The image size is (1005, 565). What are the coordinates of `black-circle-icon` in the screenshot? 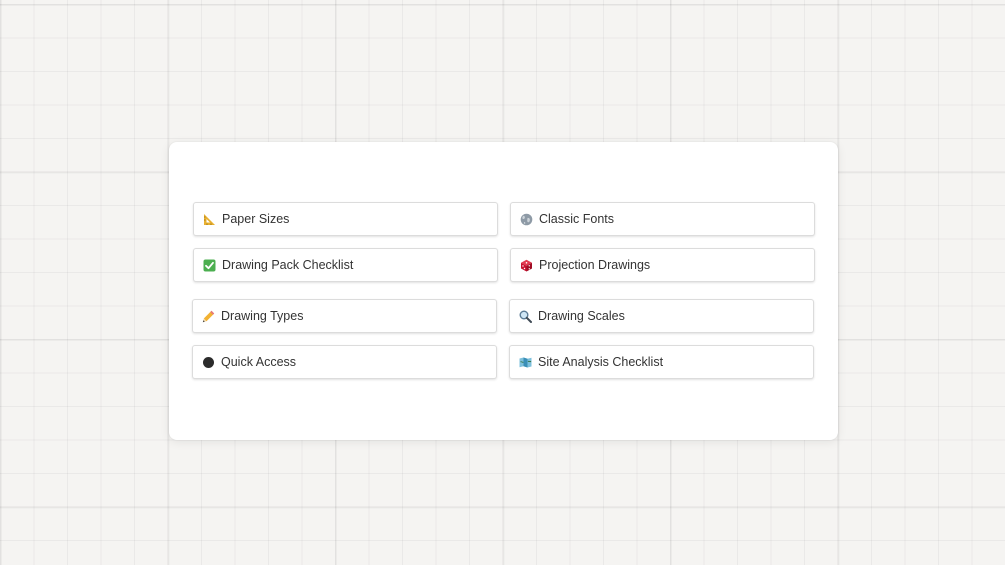 It's located at (208, 362).